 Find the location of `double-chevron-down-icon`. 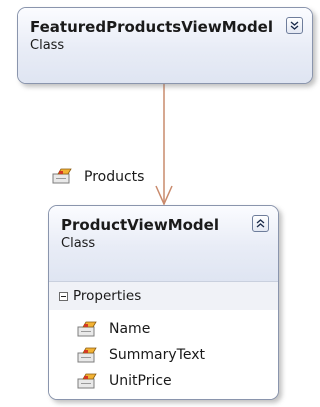

double-chevron-down-icon is located at coordinates (294, 25).